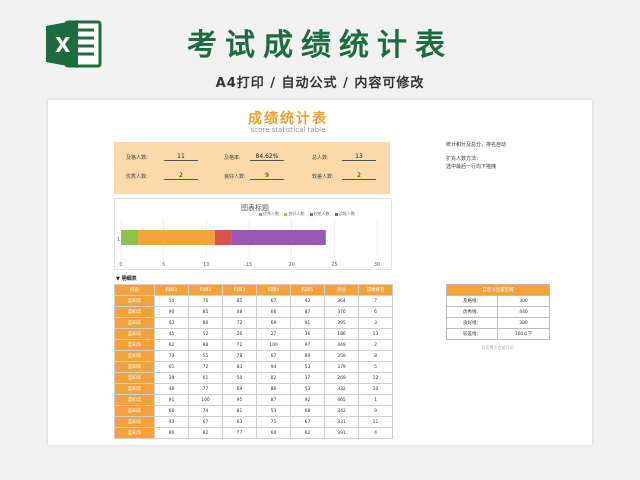 This screenshot has height=480, width=640. Describe the element at coordinates (307, 378) in the screenshot. I see `score-cell: 37` at that location.